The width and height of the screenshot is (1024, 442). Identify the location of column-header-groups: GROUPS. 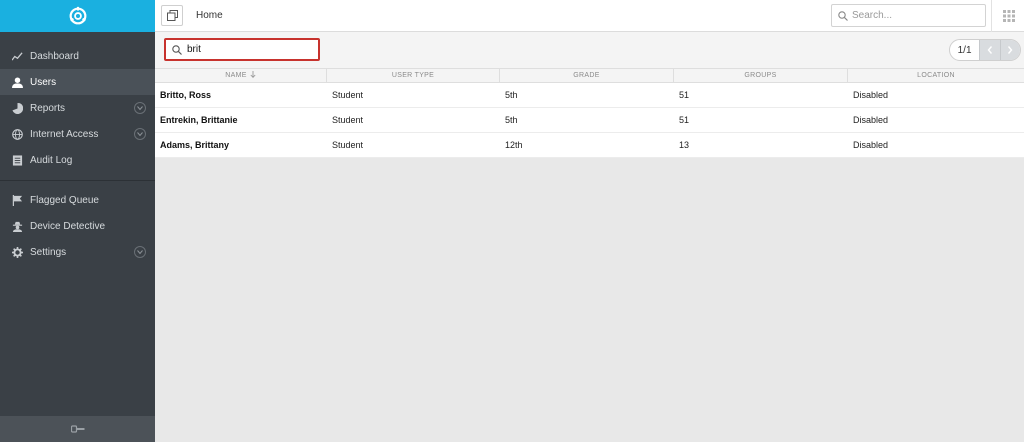
(761, 75).